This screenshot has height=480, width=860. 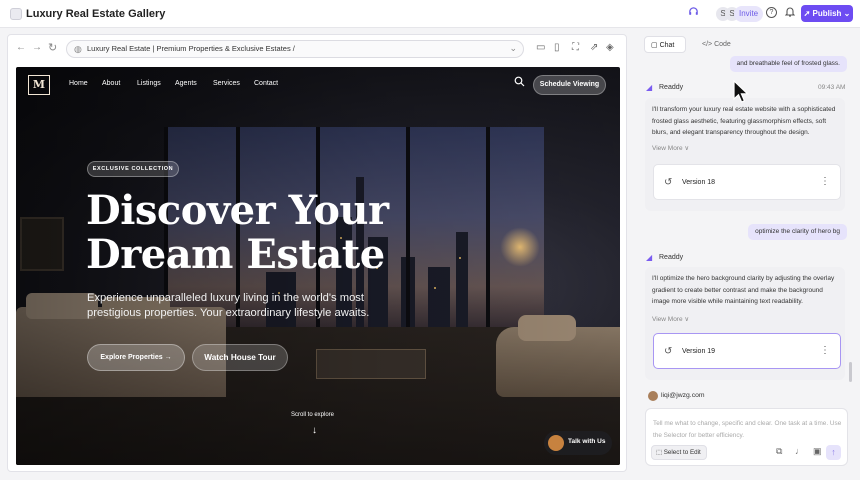 I want to click on tab-chat: ▢ Chat, so click(x=665, y=44).